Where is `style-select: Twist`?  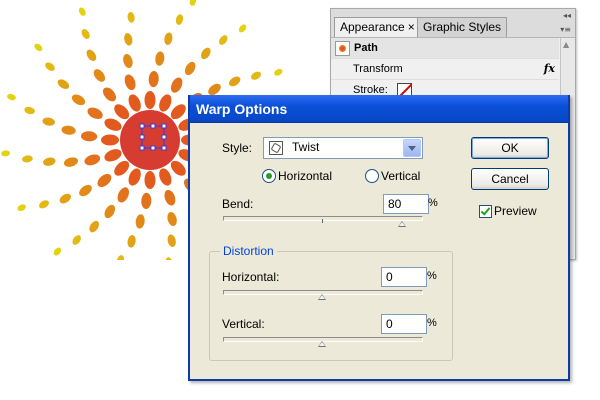
style-select: Twist is located at coordinates (343, 148).